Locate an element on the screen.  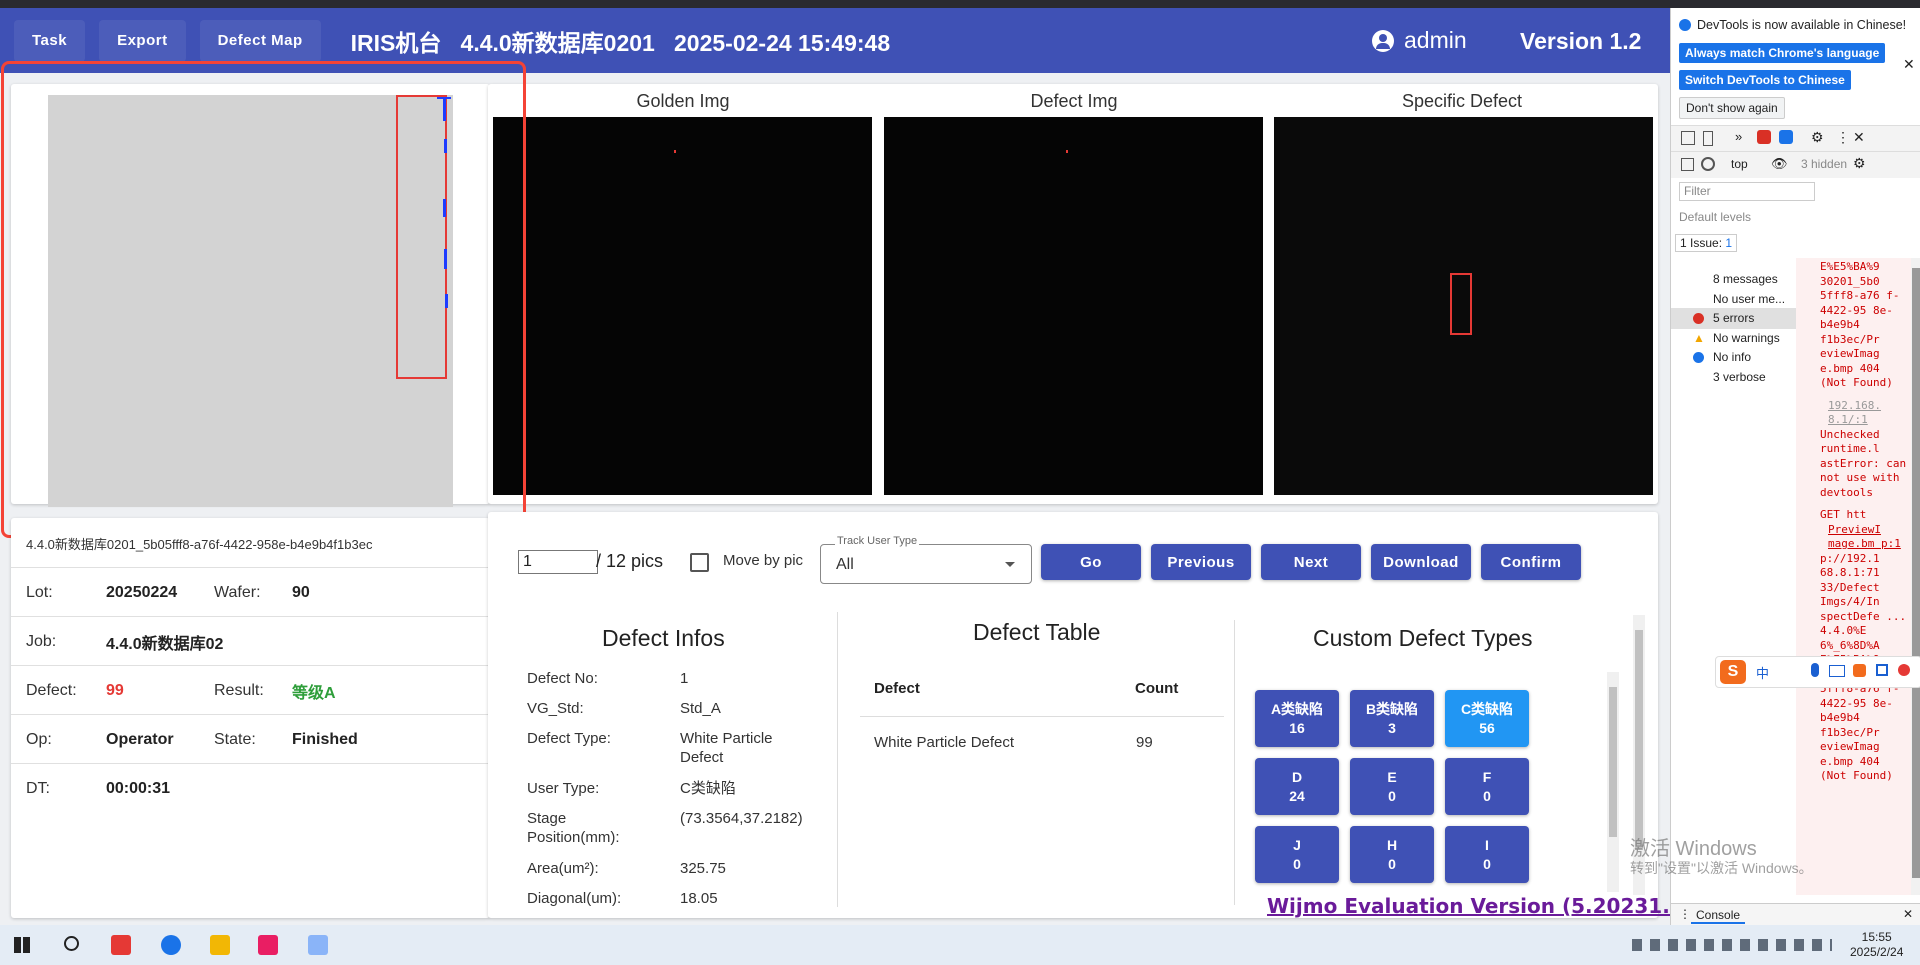
download-button: Download is located at coordinates (1421, 562).